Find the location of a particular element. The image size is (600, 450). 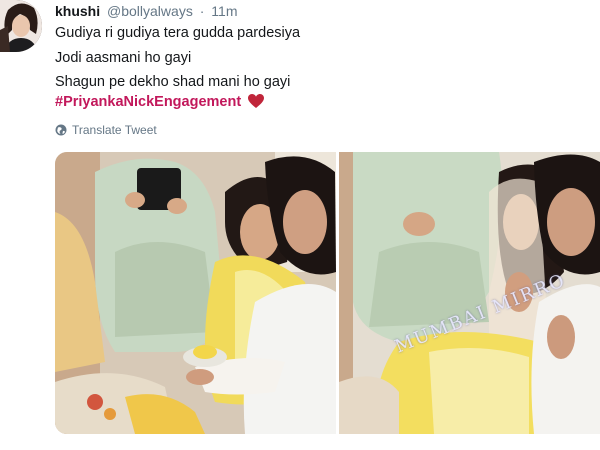

translate-tweet-link: Translate Tweet is located at coordinates (106, 130).